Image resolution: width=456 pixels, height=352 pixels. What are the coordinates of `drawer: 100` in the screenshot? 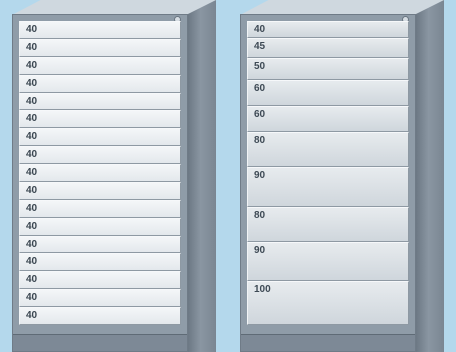 It's located at (328, 303).